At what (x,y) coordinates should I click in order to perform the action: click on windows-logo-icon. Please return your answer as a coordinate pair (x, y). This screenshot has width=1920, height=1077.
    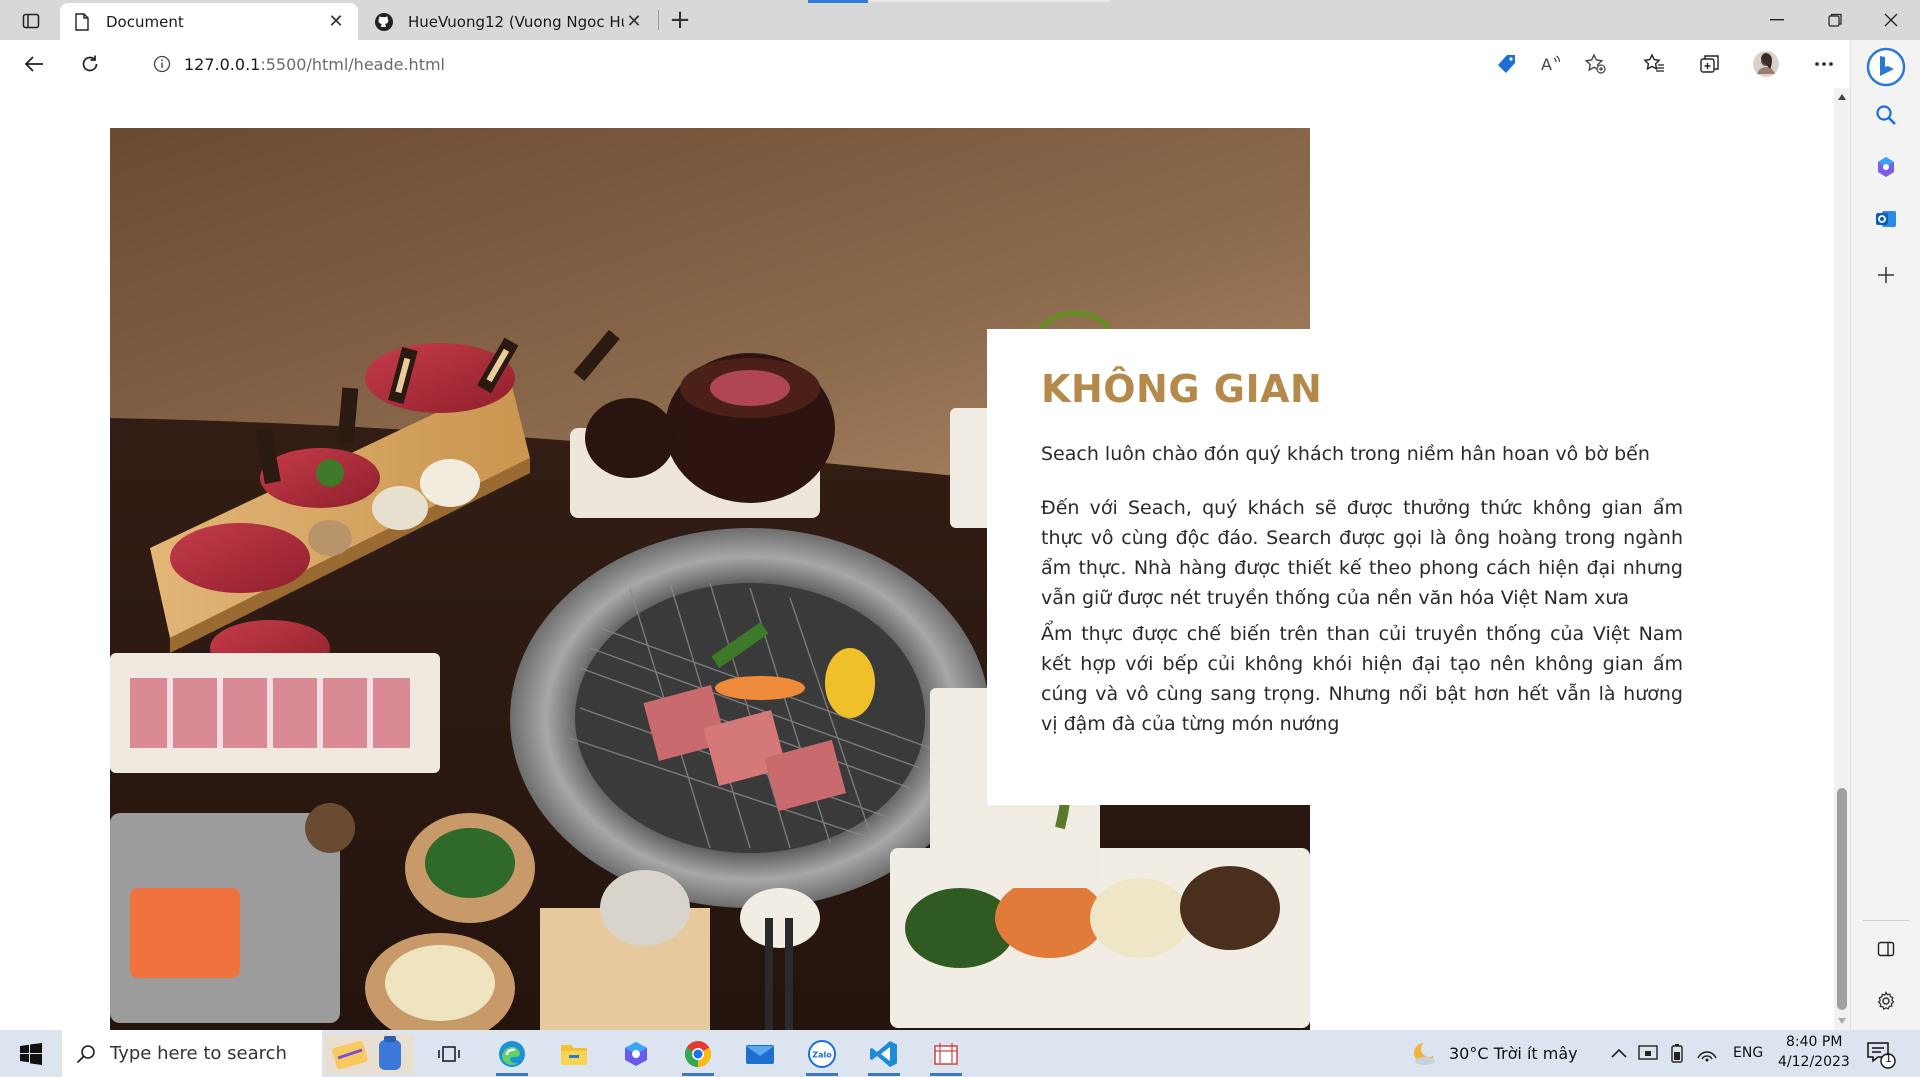
    Looking at the image, I should click on (31, 1053).